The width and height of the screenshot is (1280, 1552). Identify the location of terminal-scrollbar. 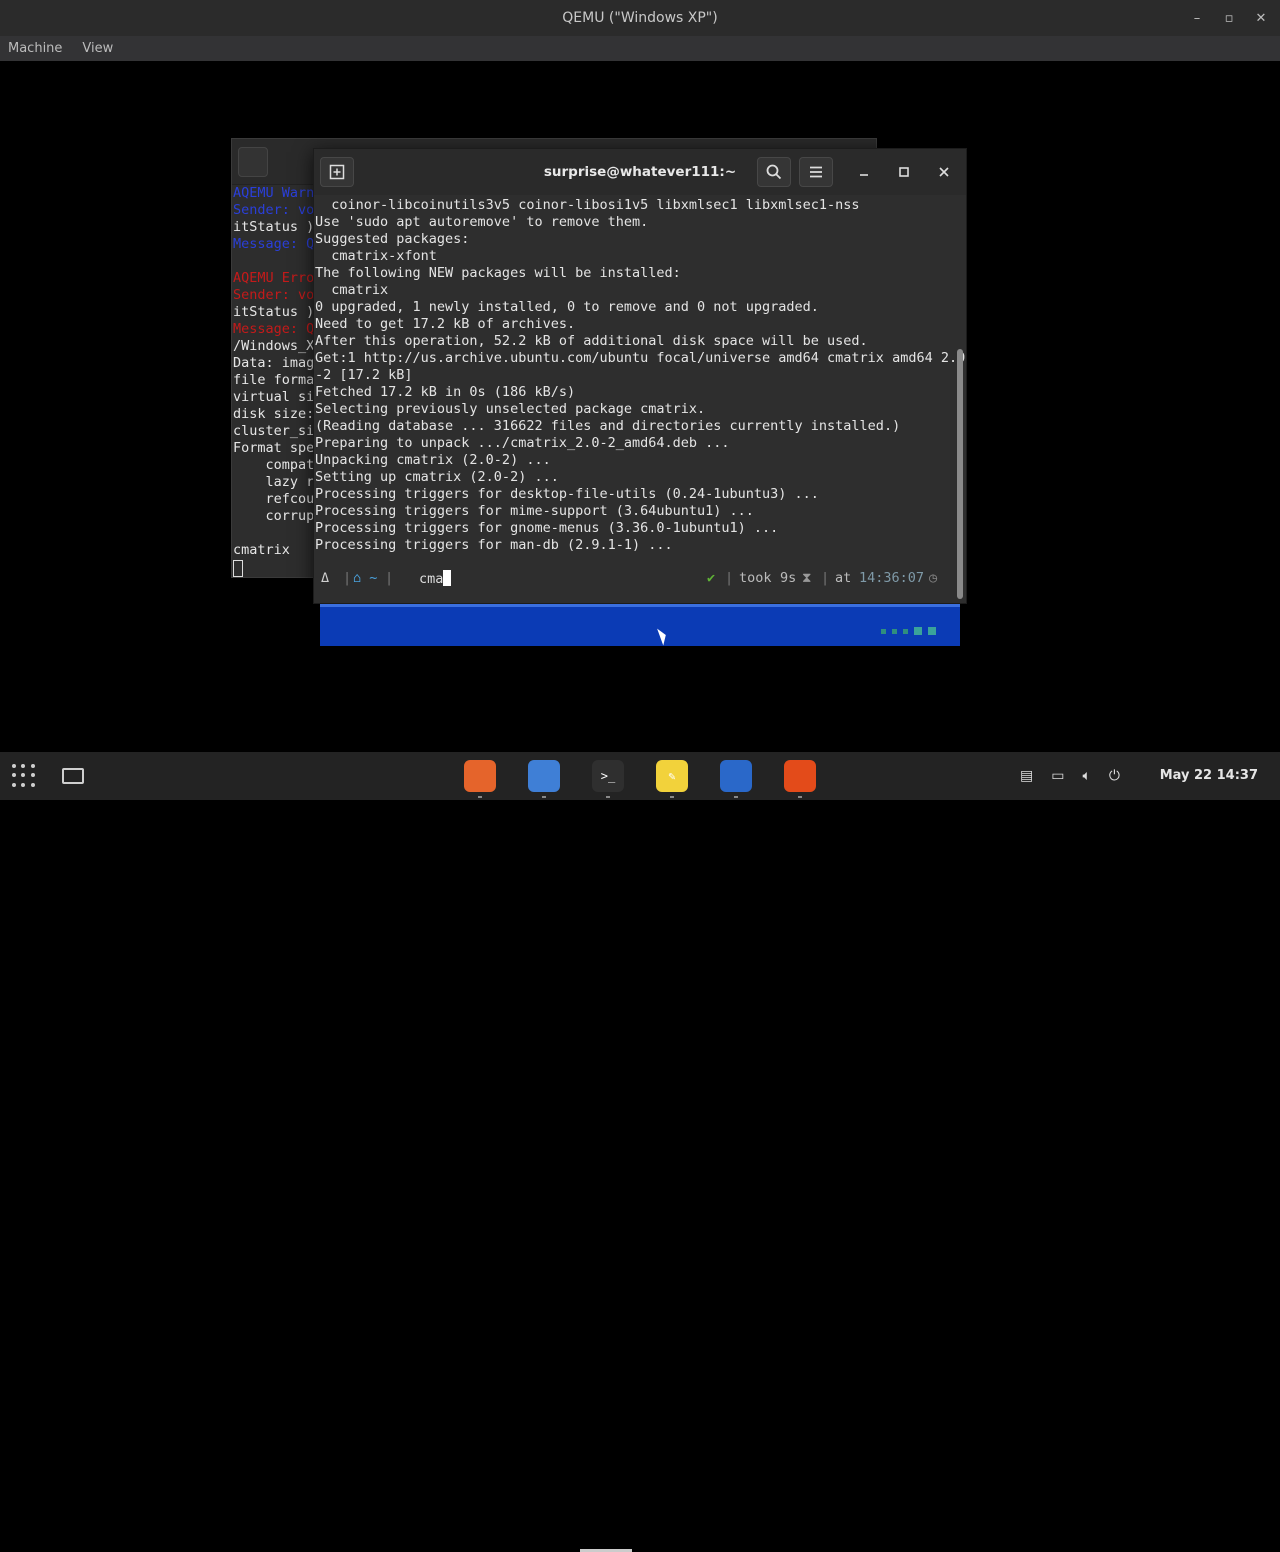
(960, 474).